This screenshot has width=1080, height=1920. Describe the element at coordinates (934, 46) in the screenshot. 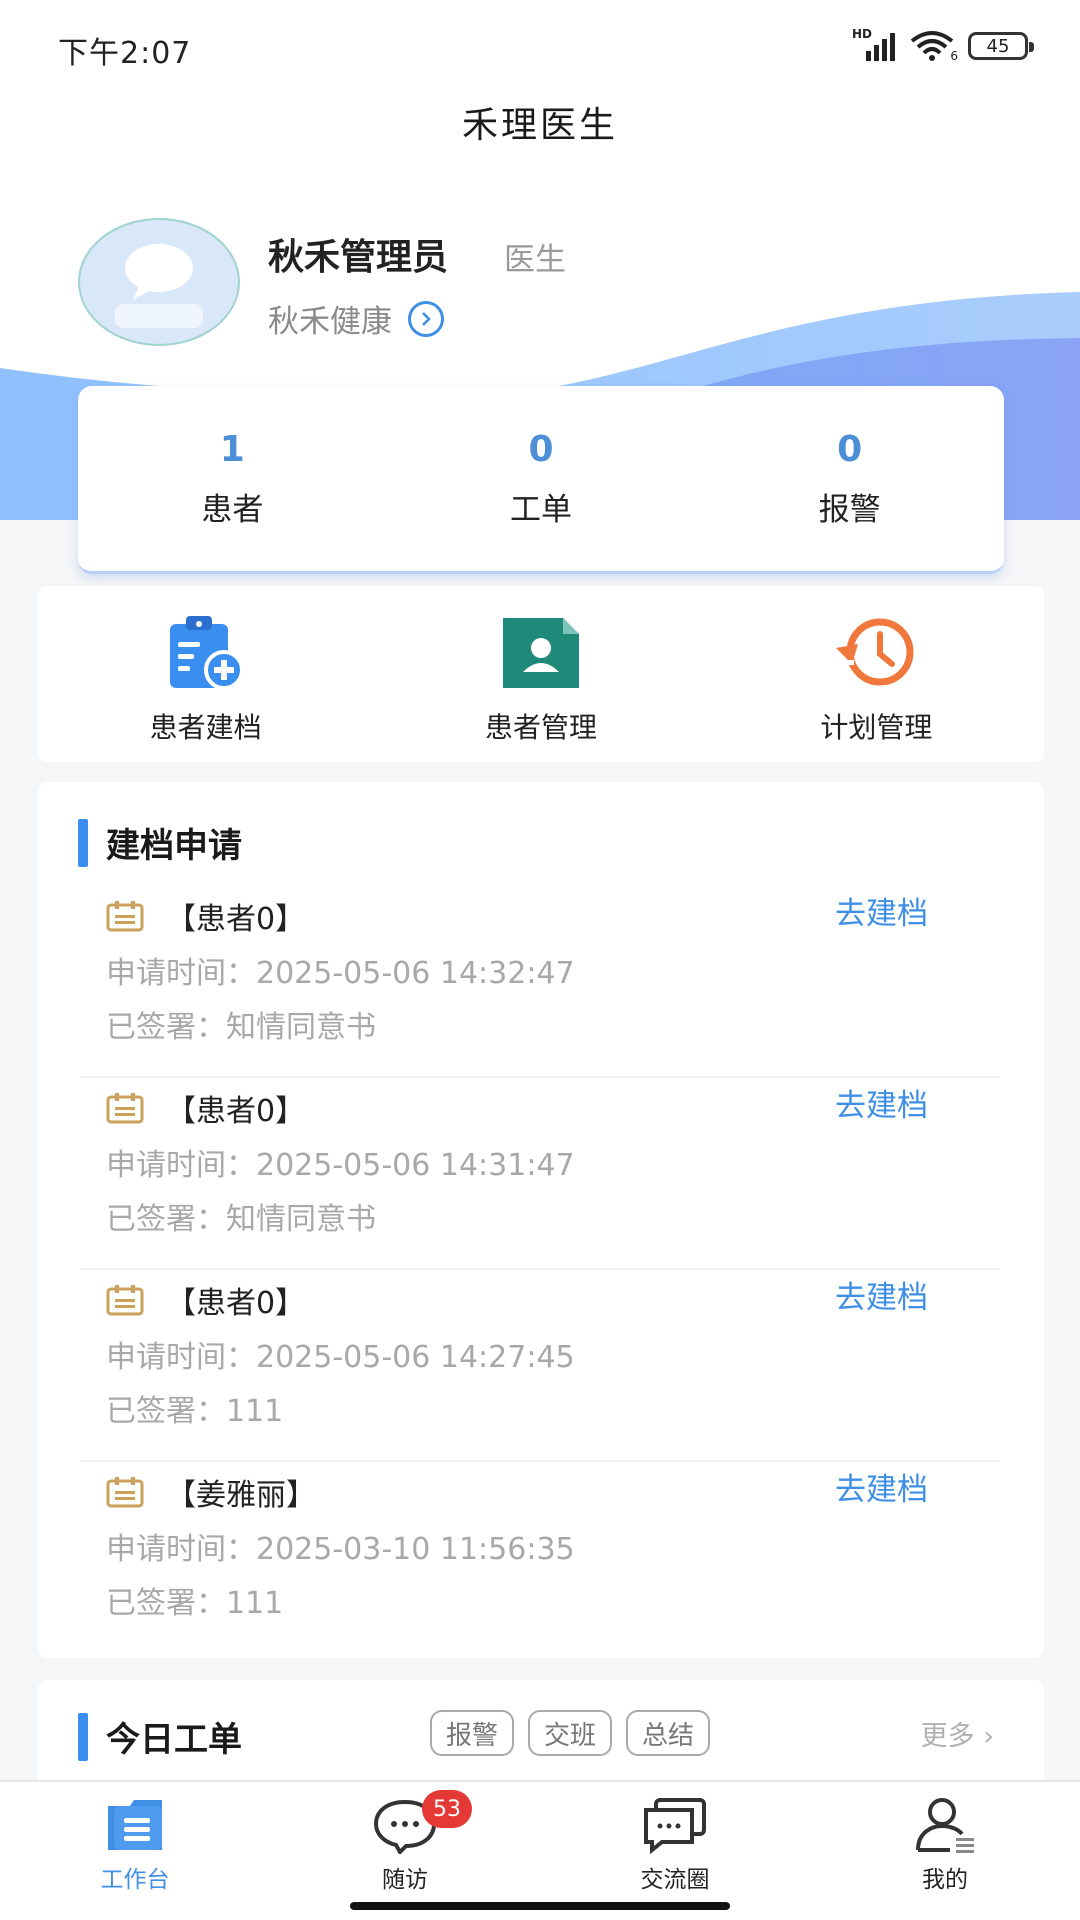

I see `wifi-icon: 6` at that location.